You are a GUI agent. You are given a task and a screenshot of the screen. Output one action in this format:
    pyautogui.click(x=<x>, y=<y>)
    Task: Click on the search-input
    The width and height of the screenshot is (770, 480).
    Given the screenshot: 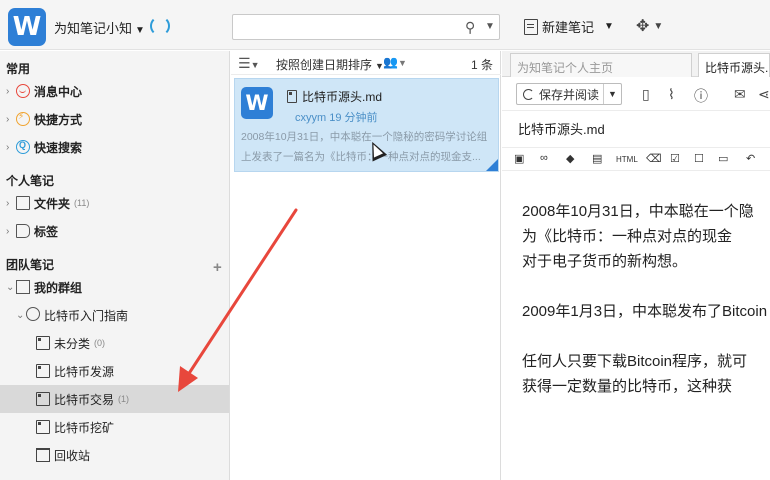 What is the action you would take?
    pyautogui.click(x=346, y=28)
    